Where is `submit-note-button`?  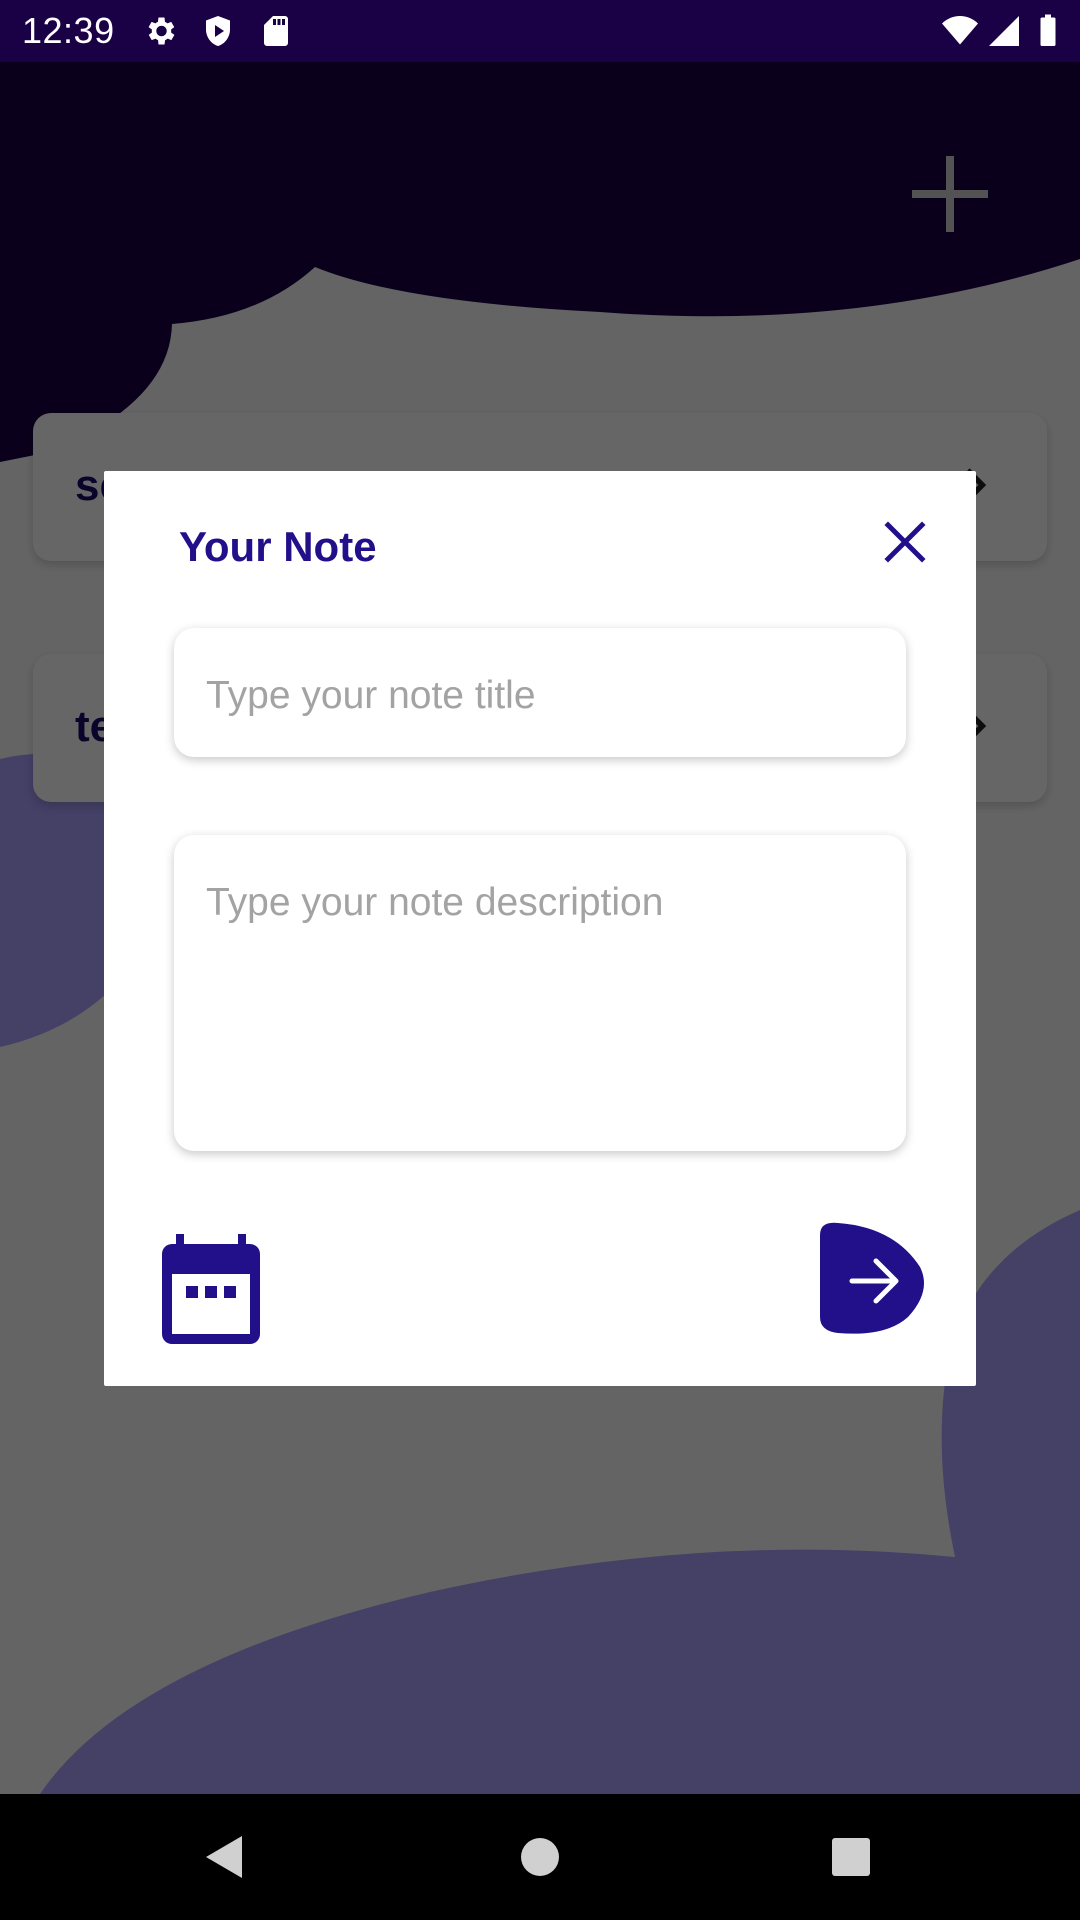
submit-note-button is located at coordinates (872, 1279).